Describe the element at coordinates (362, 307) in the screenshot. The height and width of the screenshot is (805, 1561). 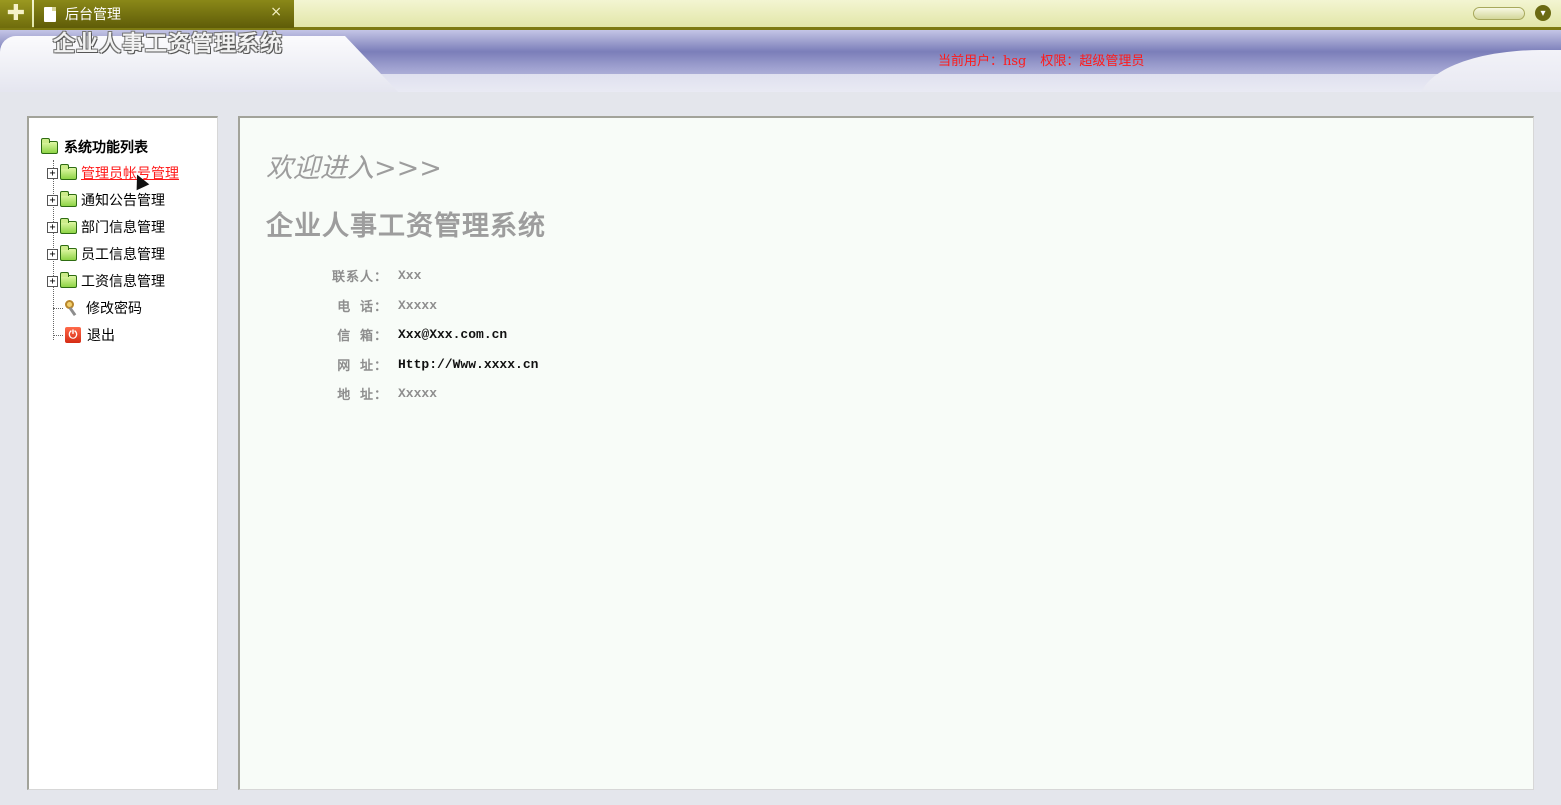
I see `info-label: 电 话：` at that location.